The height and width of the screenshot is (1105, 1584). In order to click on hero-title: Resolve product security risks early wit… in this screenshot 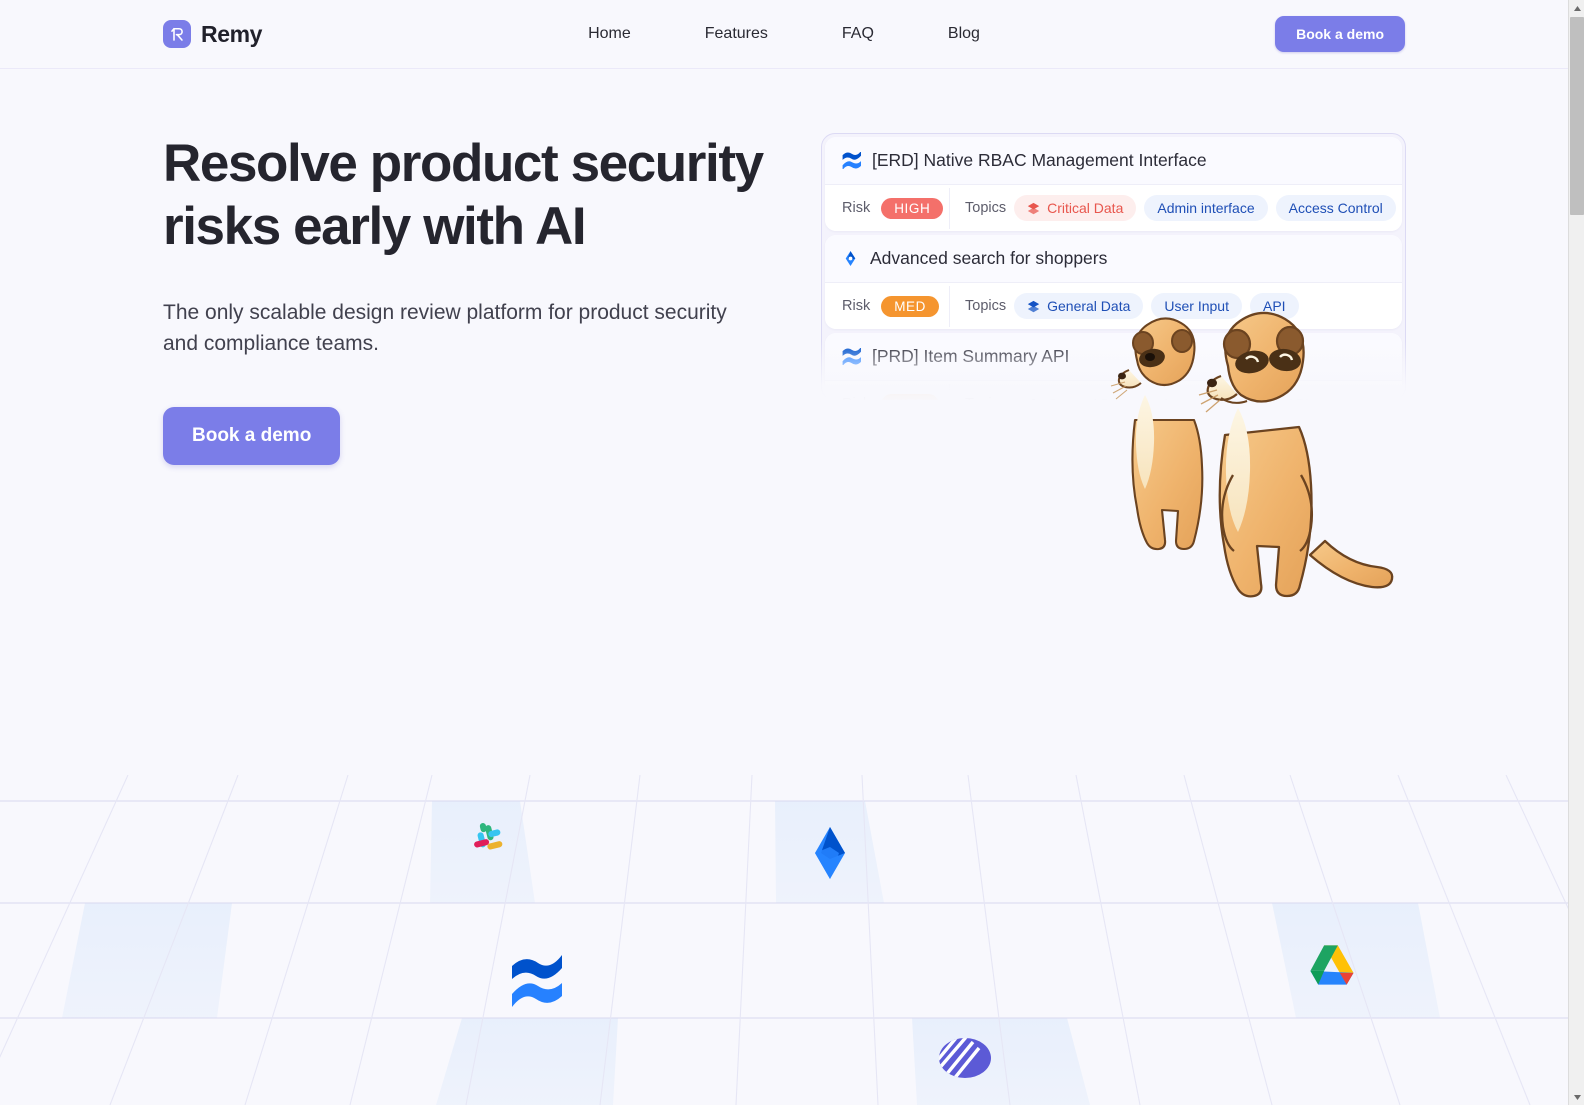, I will do `click(463, 195)`.